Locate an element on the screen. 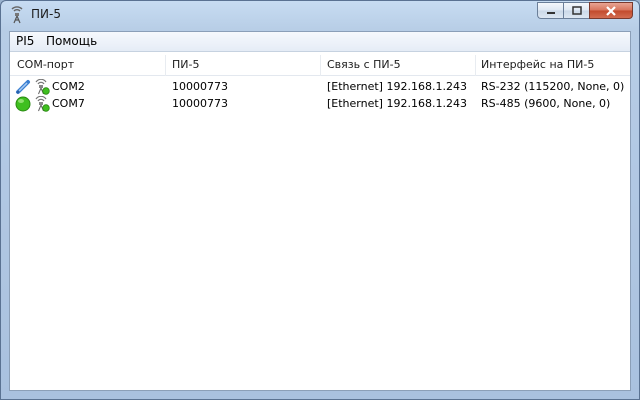 The width and height of the screenshot is (640, 400). window-controls is located at coordinates (585, 11).